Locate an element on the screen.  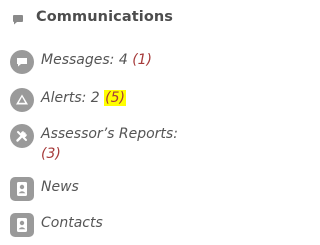
messages-label: Messages: 4 (1) is located at coordinates (96, 60).